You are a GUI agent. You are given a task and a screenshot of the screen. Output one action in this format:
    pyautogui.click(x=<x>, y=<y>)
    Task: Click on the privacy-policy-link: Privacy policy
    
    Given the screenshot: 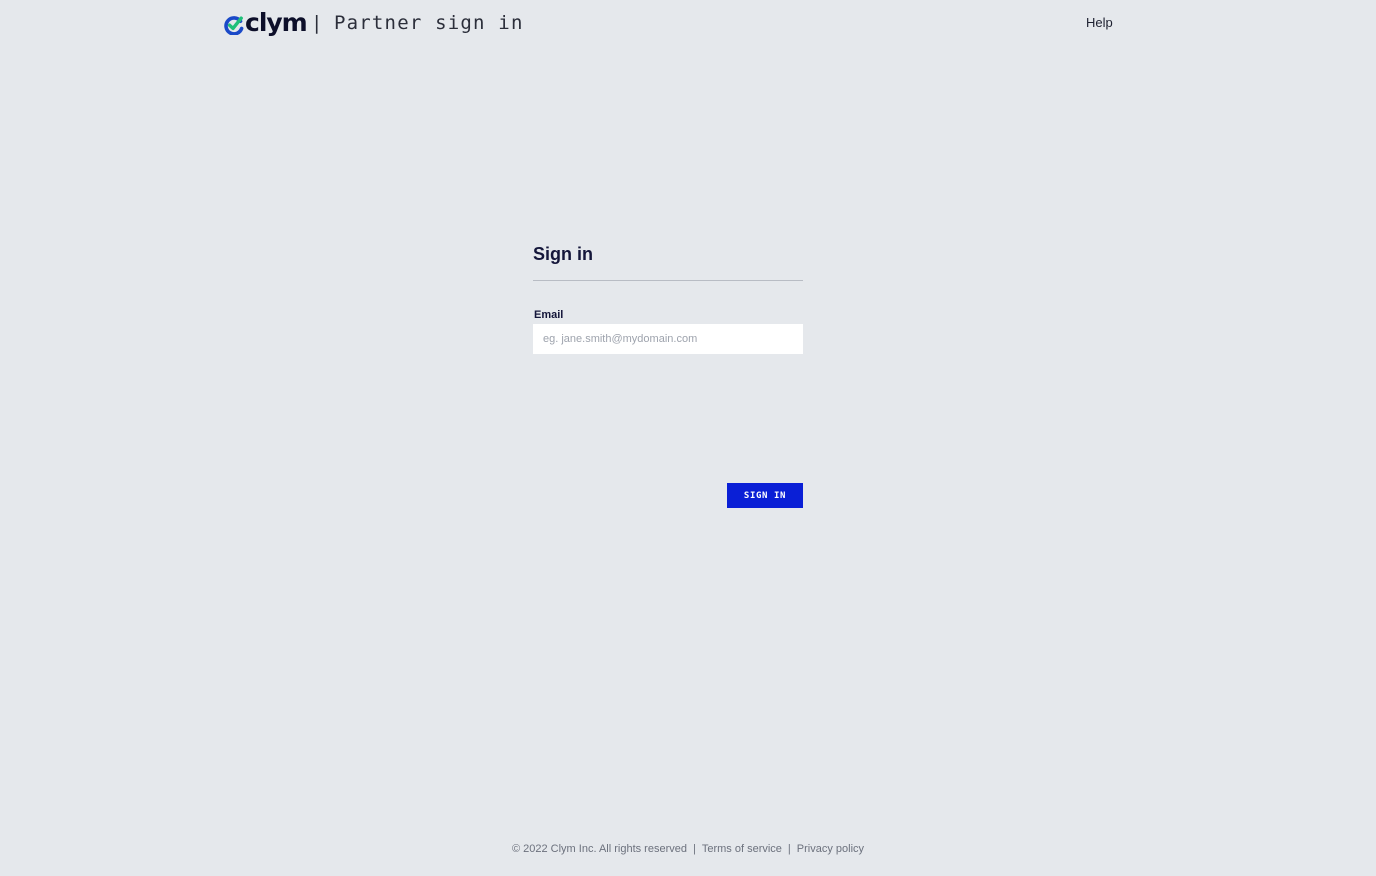 What is the action you would take?
    pyautogui.click(x=830, y=849)
    